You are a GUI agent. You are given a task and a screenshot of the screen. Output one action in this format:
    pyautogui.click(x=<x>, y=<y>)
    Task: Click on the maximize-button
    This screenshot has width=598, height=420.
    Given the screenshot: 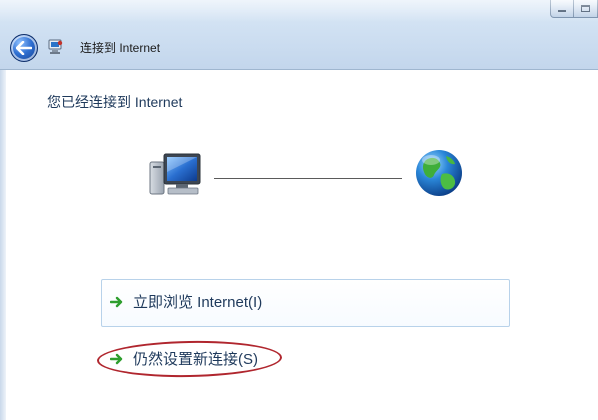 What is the action you would take?
    pyautogui.click(x=586, y=9)
    